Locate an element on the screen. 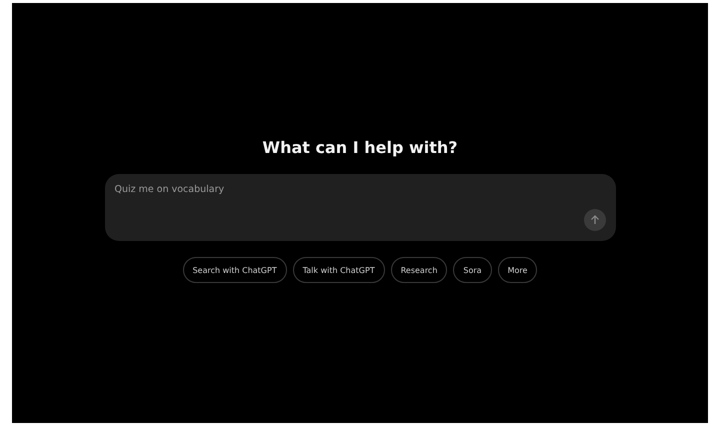  send-button is located at coordinates (595, 220).